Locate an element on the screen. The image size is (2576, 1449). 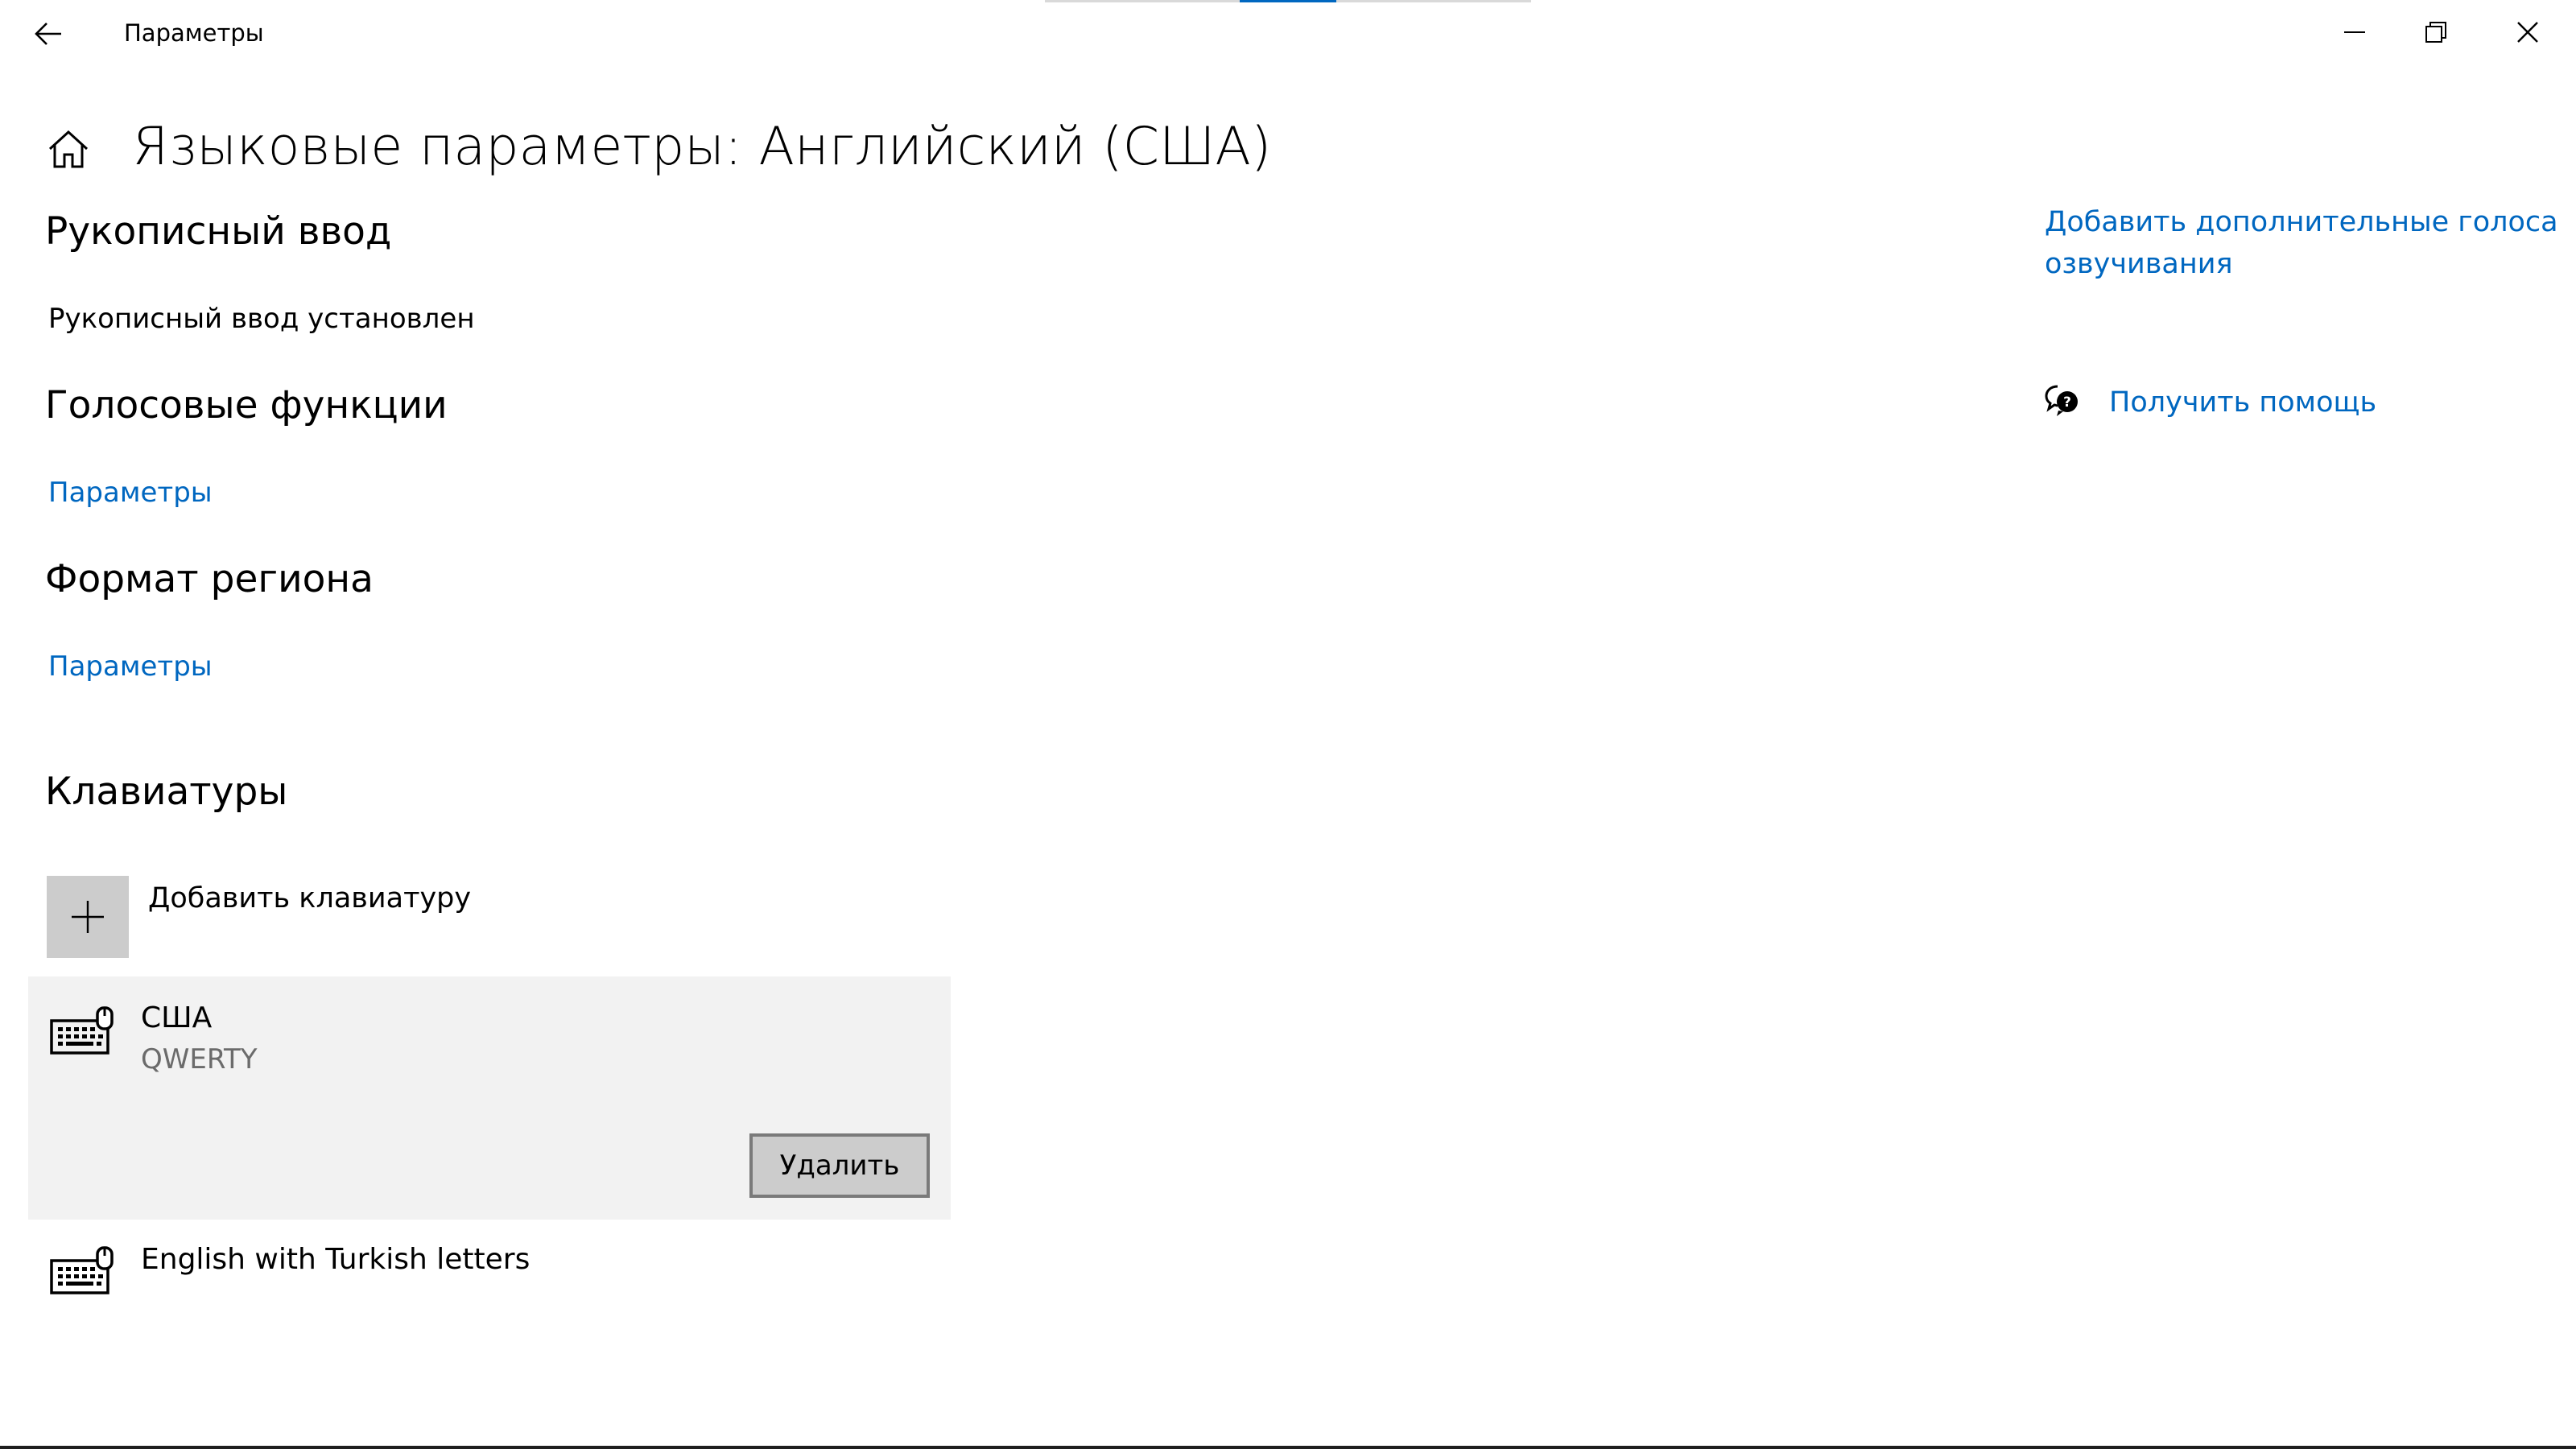
minimize-button is located at coordinates (2355, 32).